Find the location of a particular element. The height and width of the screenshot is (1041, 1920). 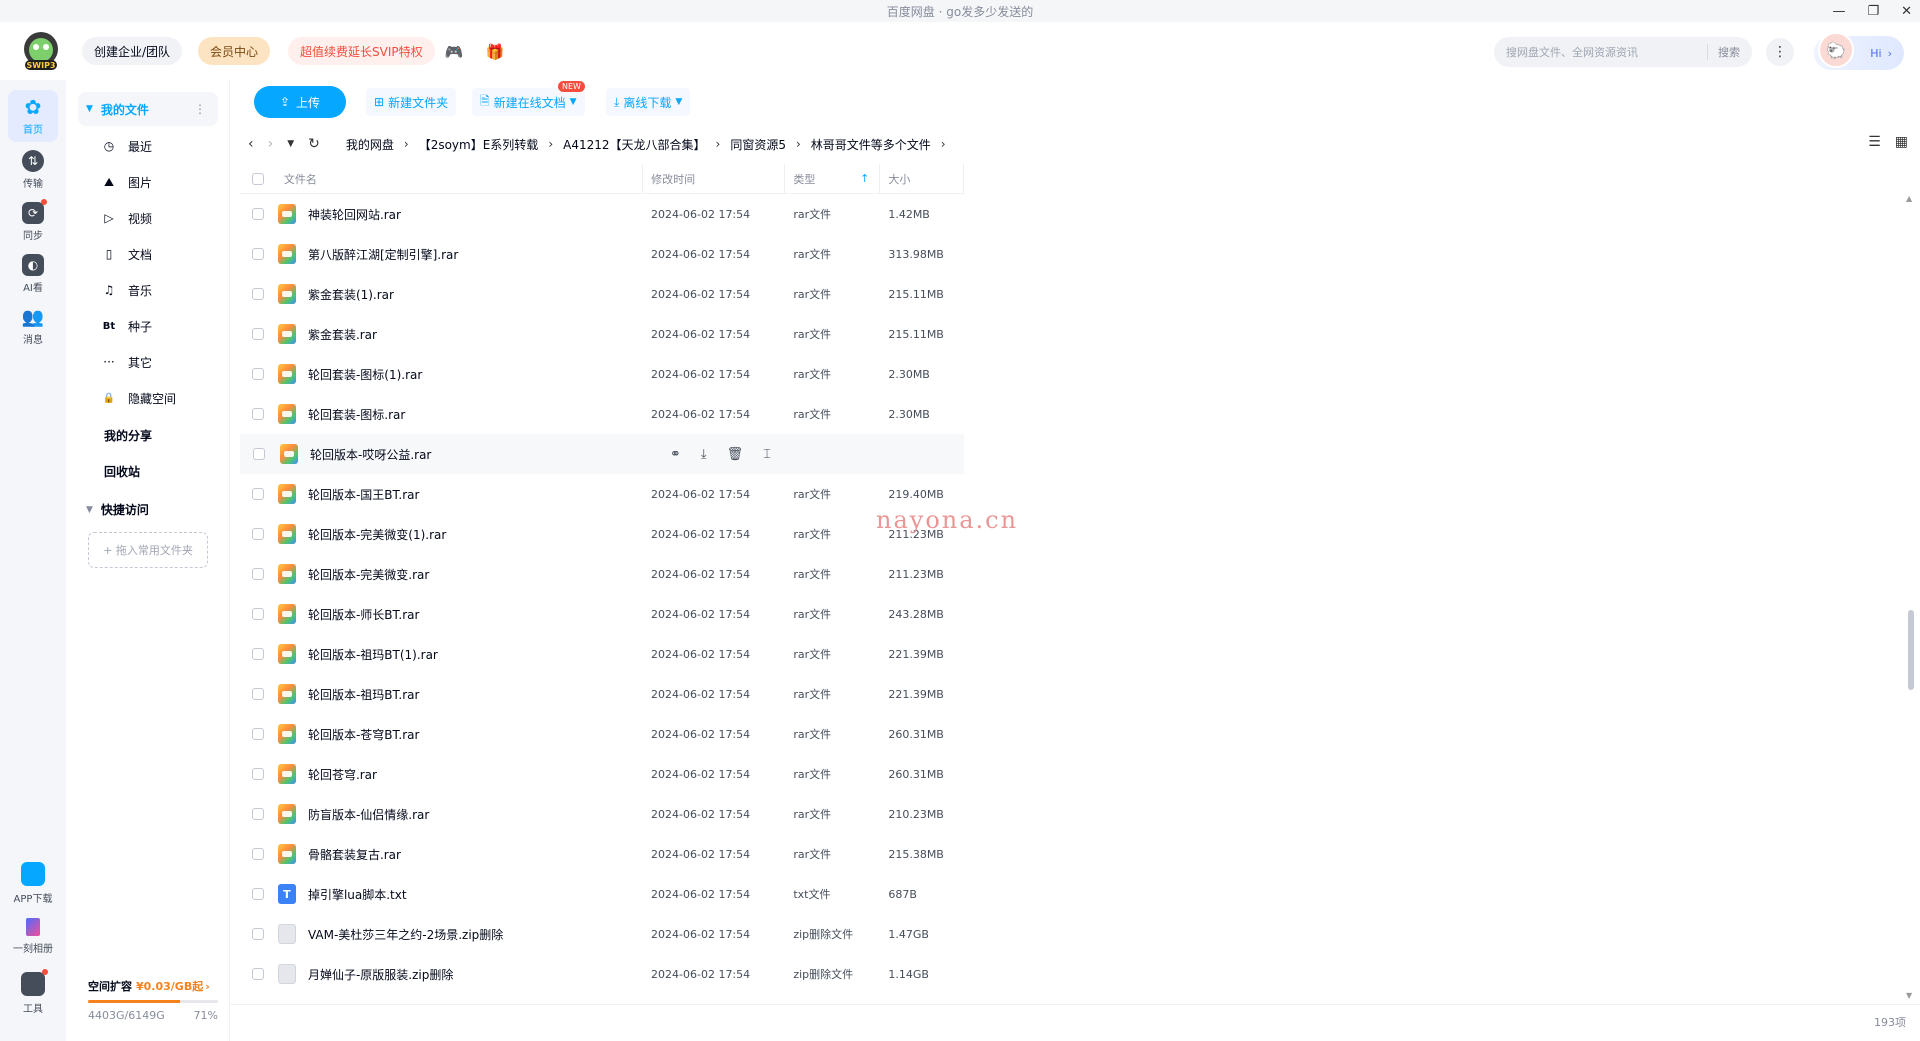

scroll-down-icon: ▼ is located at coordinates (1909, 995).